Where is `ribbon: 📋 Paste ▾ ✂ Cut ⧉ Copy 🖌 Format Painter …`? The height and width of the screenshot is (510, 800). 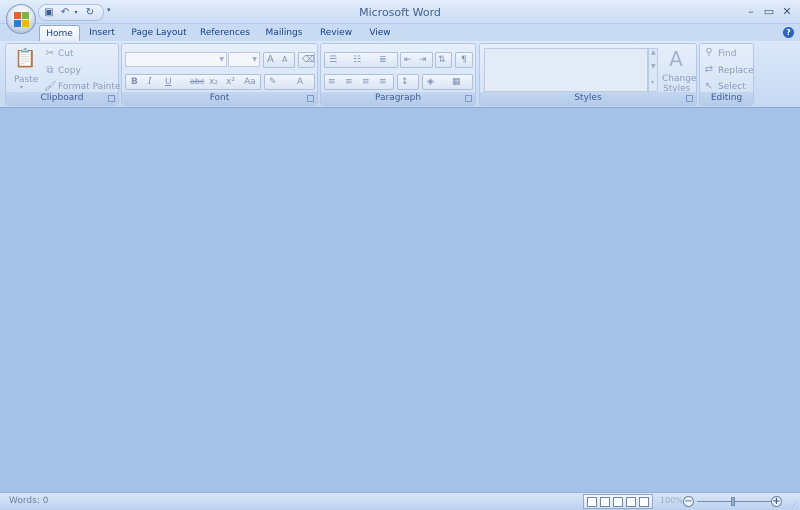 ribbon: 📋 Paste ▾ ✂ Cut ⧉ Copy 🖌 Format Painter … is located at coordinates (400, 74).